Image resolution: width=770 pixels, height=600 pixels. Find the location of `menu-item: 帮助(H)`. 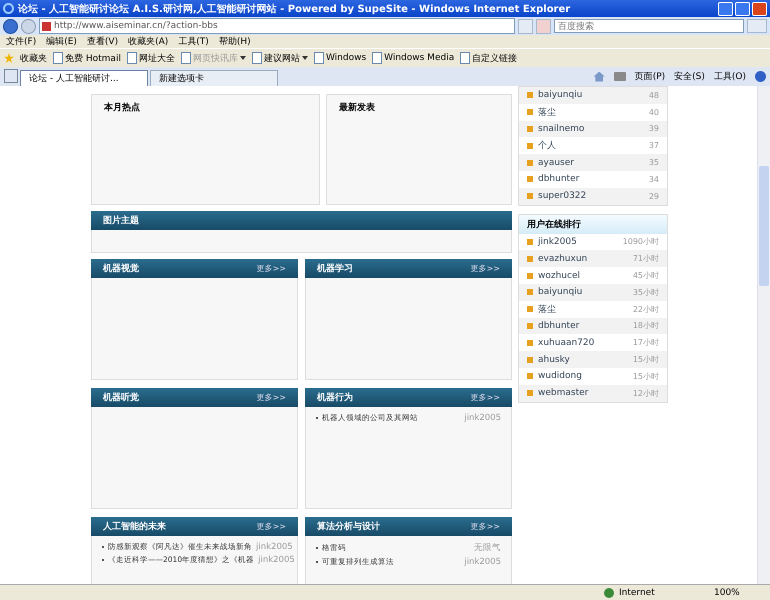

menu-item: 帮助(H) is located at coordinates (234, 41).